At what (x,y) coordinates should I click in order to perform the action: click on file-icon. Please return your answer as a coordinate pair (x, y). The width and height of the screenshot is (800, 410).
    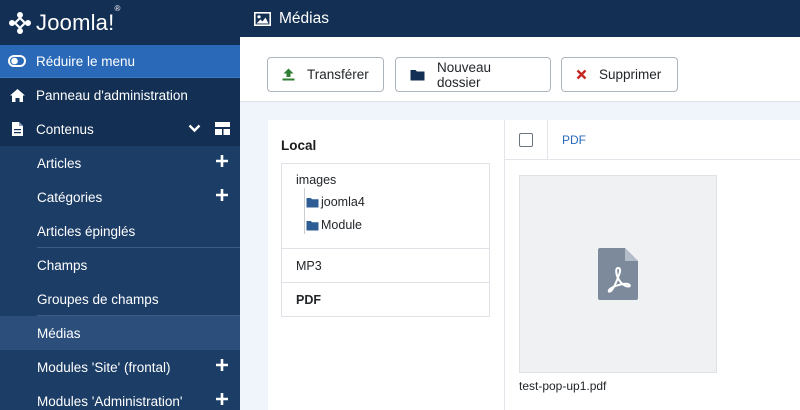
    Looking at the image, I should click on (17, 129).